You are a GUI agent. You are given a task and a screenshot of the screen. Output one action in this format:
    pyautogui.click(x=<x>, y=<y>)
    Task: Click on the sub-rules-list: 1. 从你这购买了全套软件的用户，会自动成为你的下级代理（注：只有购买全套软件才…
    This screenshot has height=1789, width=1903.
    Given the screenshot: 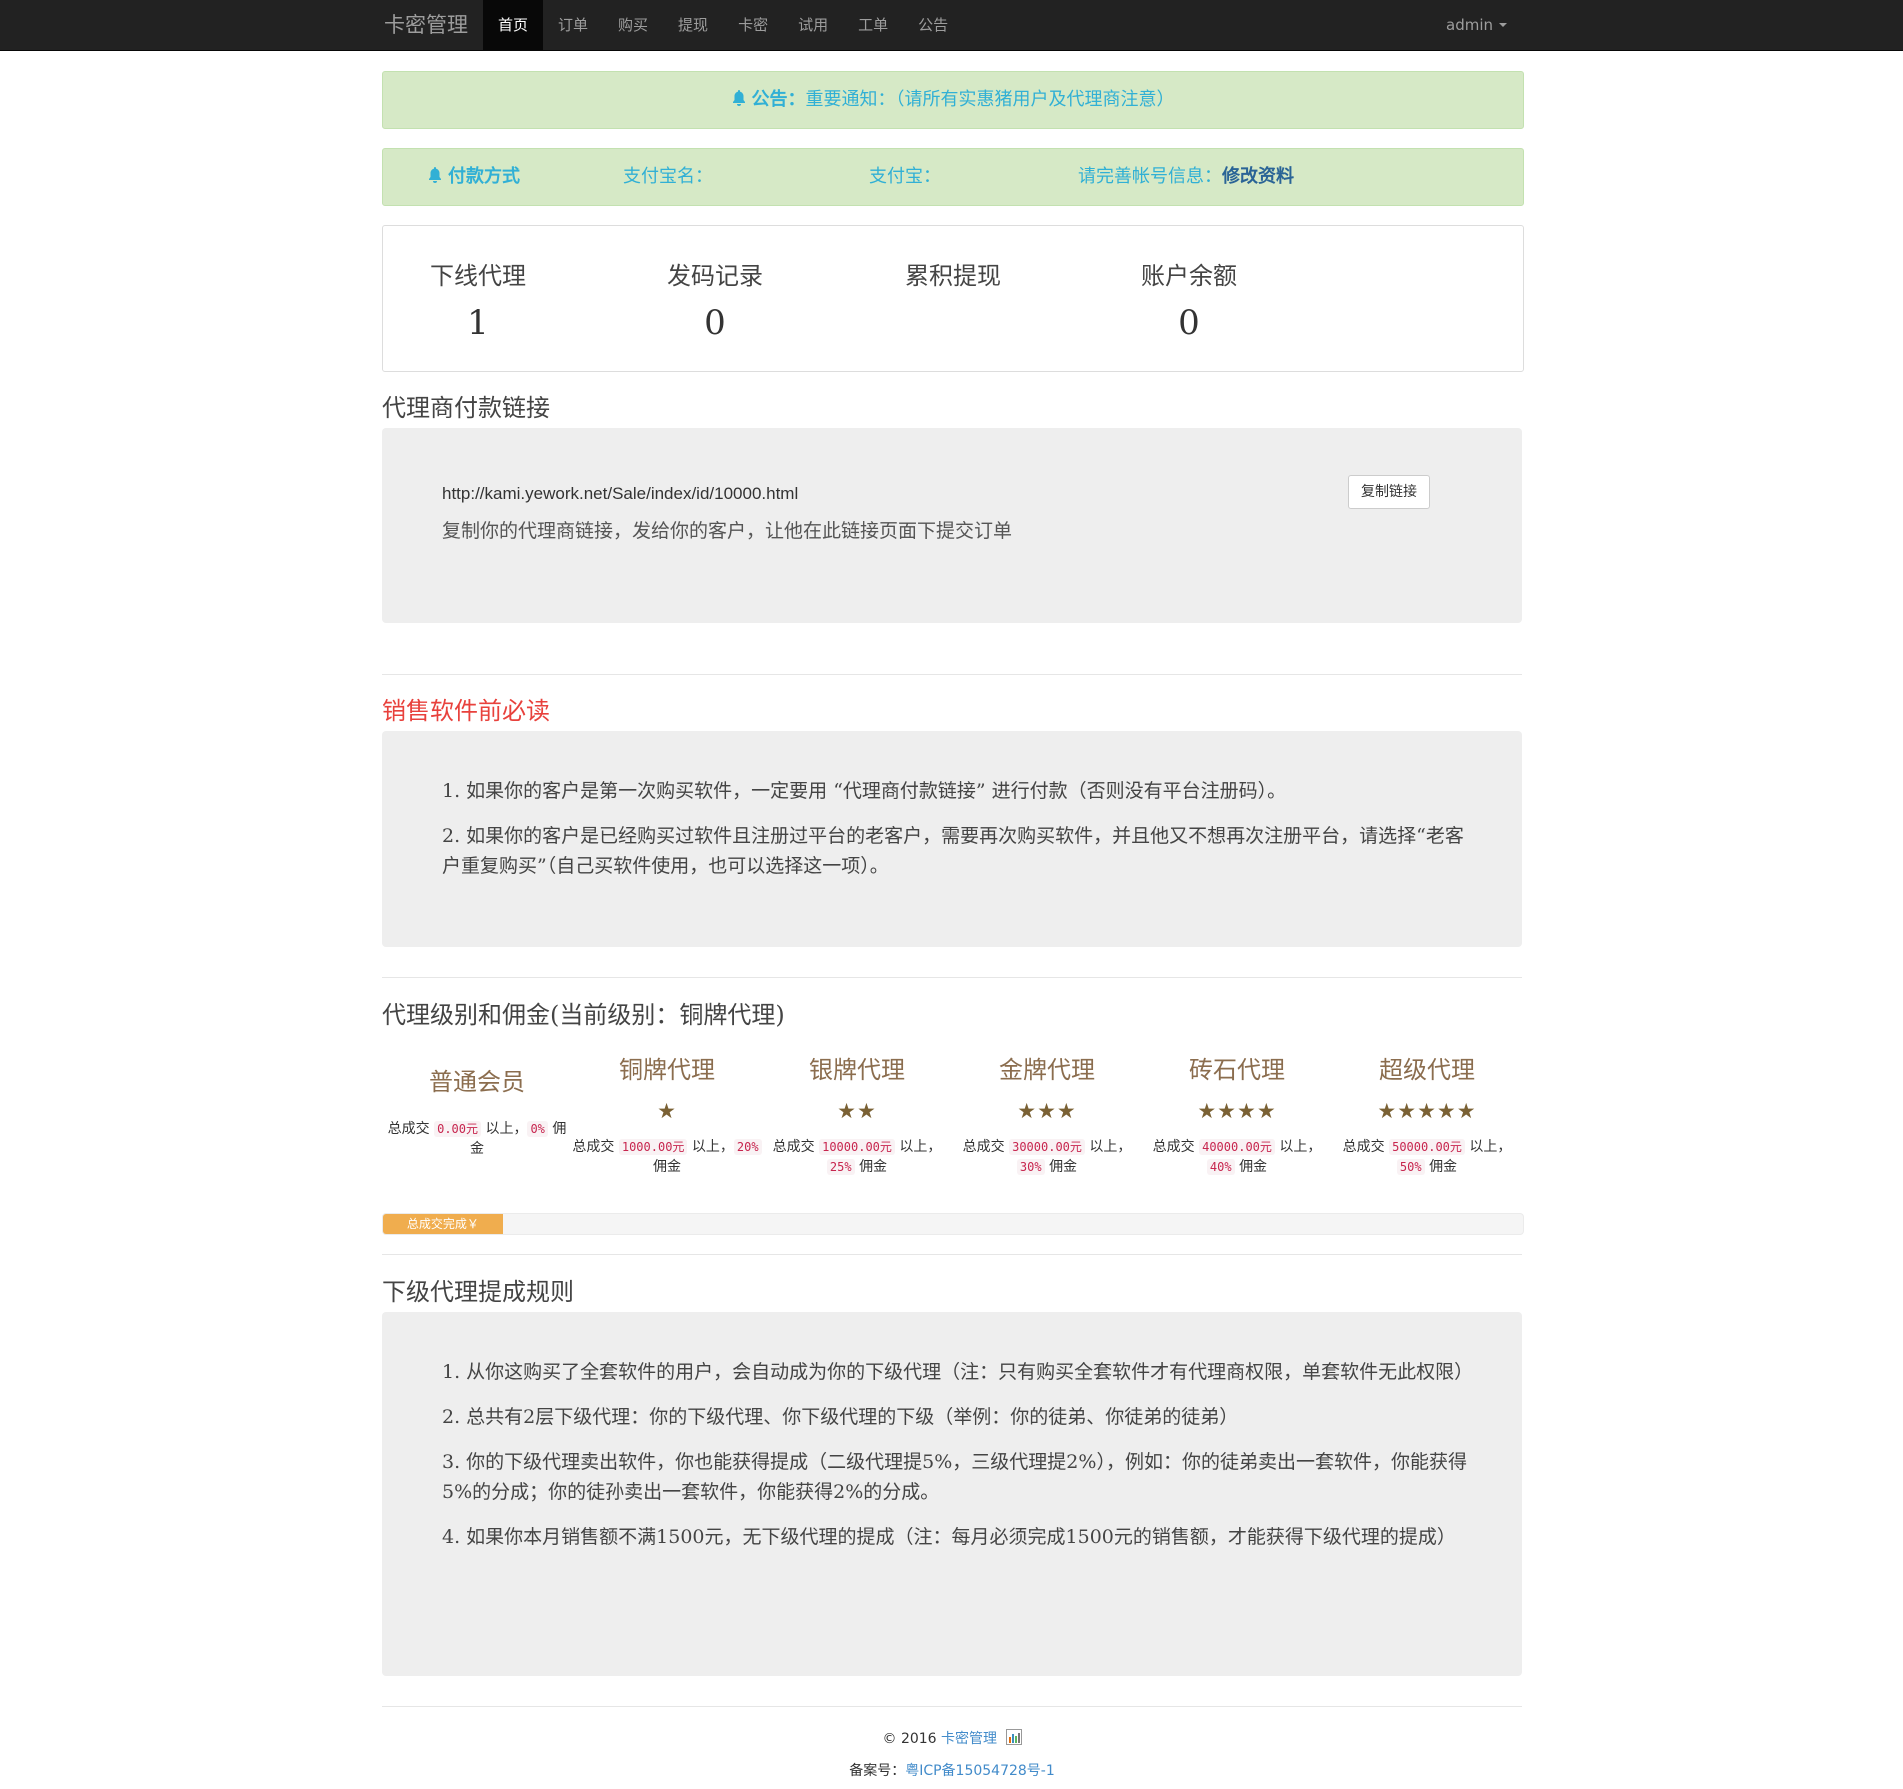 What is the action you would take?
    pyautogui.click(x=958, y=1462)
    